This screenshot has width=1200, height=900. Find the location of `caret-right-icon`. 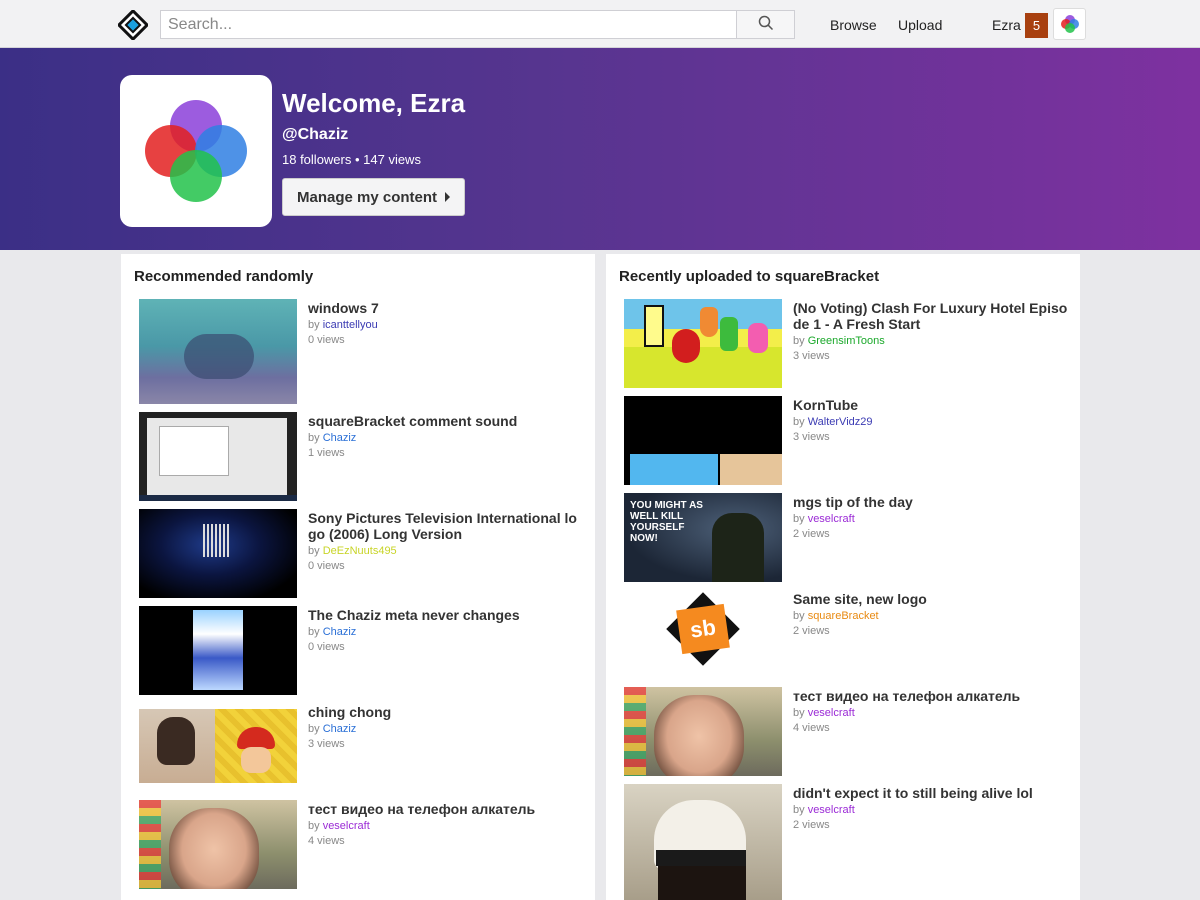

caret-right-icon is located at coordinates (448, 197).